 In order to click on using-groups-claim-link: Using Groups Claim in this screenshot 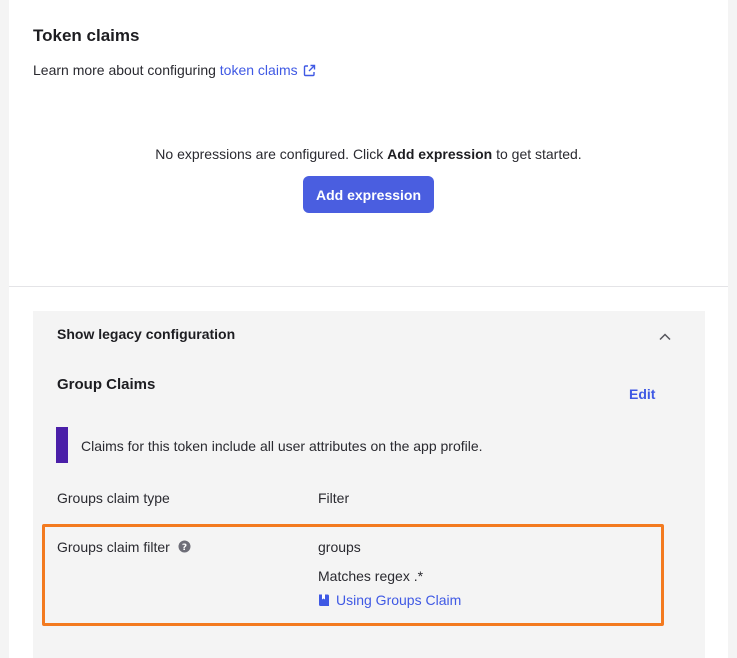, I will do `click(389, 601)`.